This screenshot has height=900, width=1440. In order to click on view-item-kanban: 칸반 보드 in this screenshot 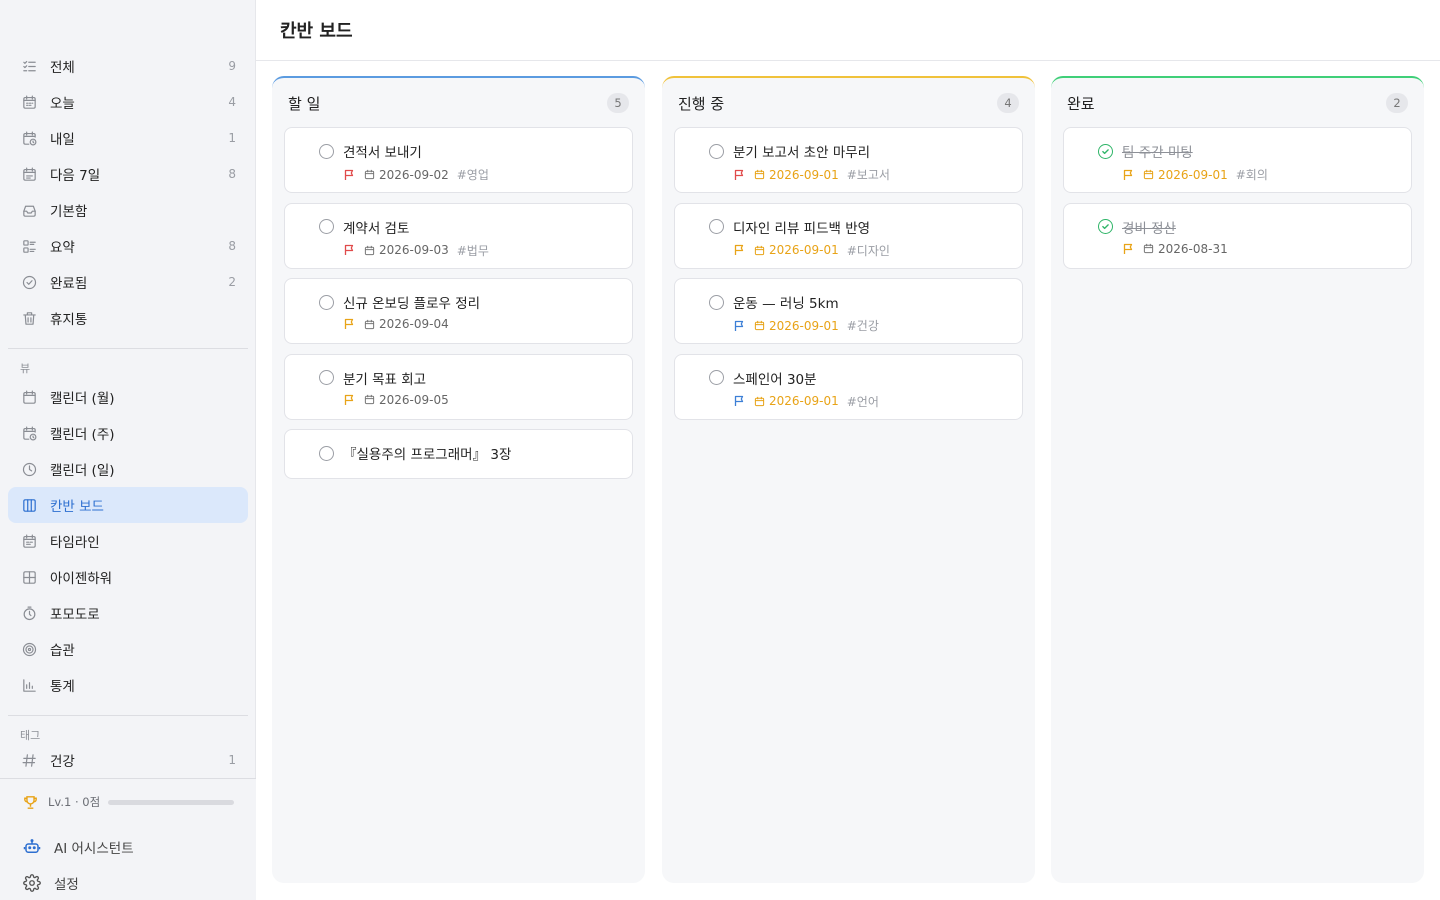, I will do `click(128, 505)`.